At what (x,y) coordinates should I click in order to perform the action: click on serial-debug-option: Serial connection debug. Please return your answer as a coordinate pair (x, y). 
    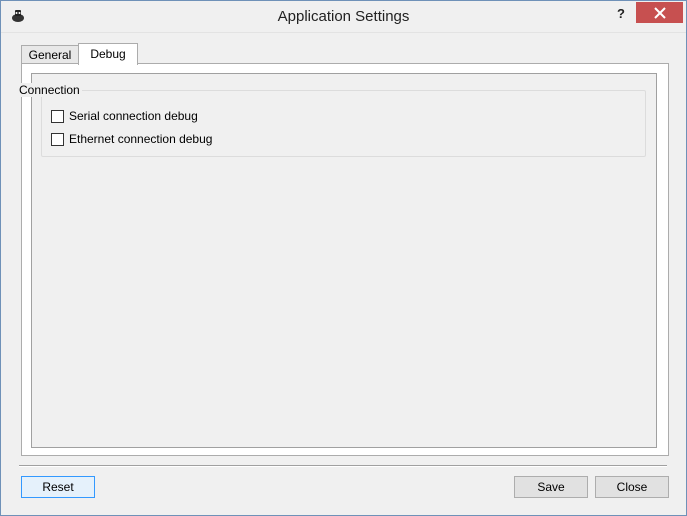
    Looking at the image, I should click on (124, 116).